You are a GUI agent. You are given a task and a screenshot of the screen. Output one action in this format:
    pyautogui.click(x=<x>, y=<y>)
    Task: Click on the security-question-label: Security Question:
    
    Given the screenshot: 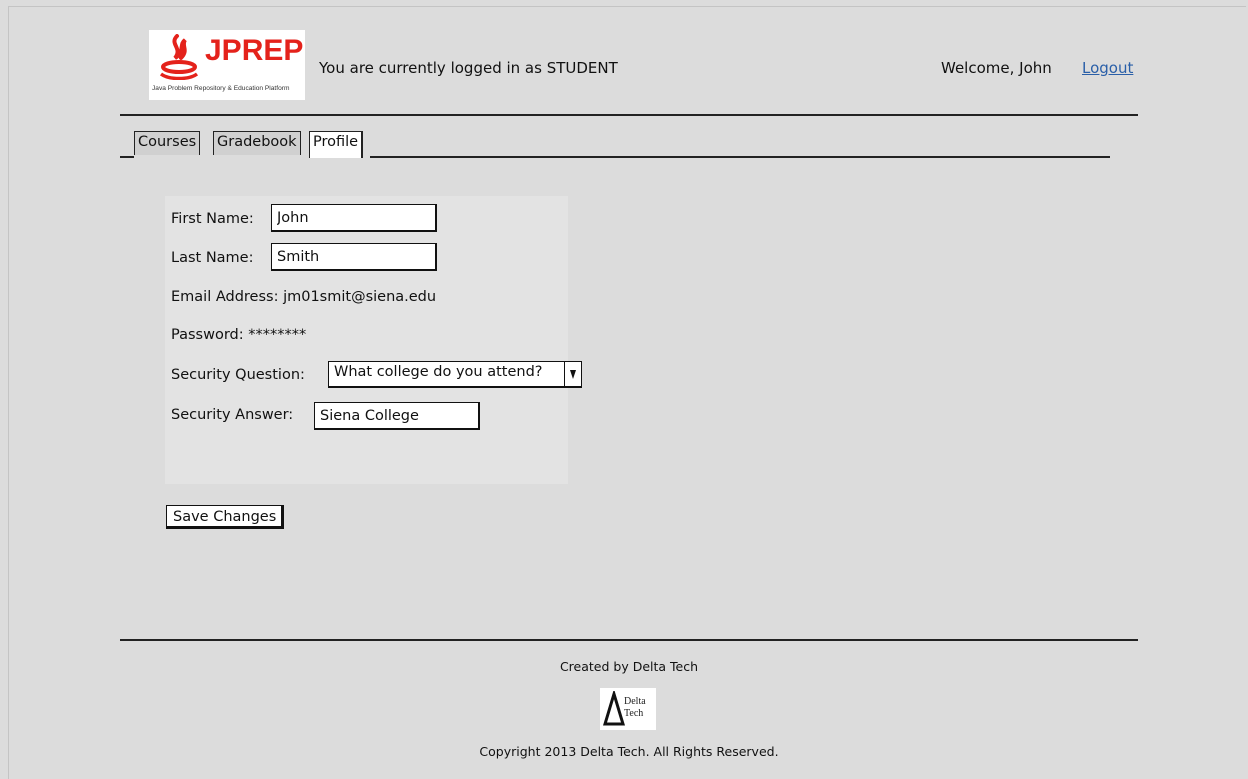 What is the action you would take?
    pyautogui.click(x=238, y=375)
    